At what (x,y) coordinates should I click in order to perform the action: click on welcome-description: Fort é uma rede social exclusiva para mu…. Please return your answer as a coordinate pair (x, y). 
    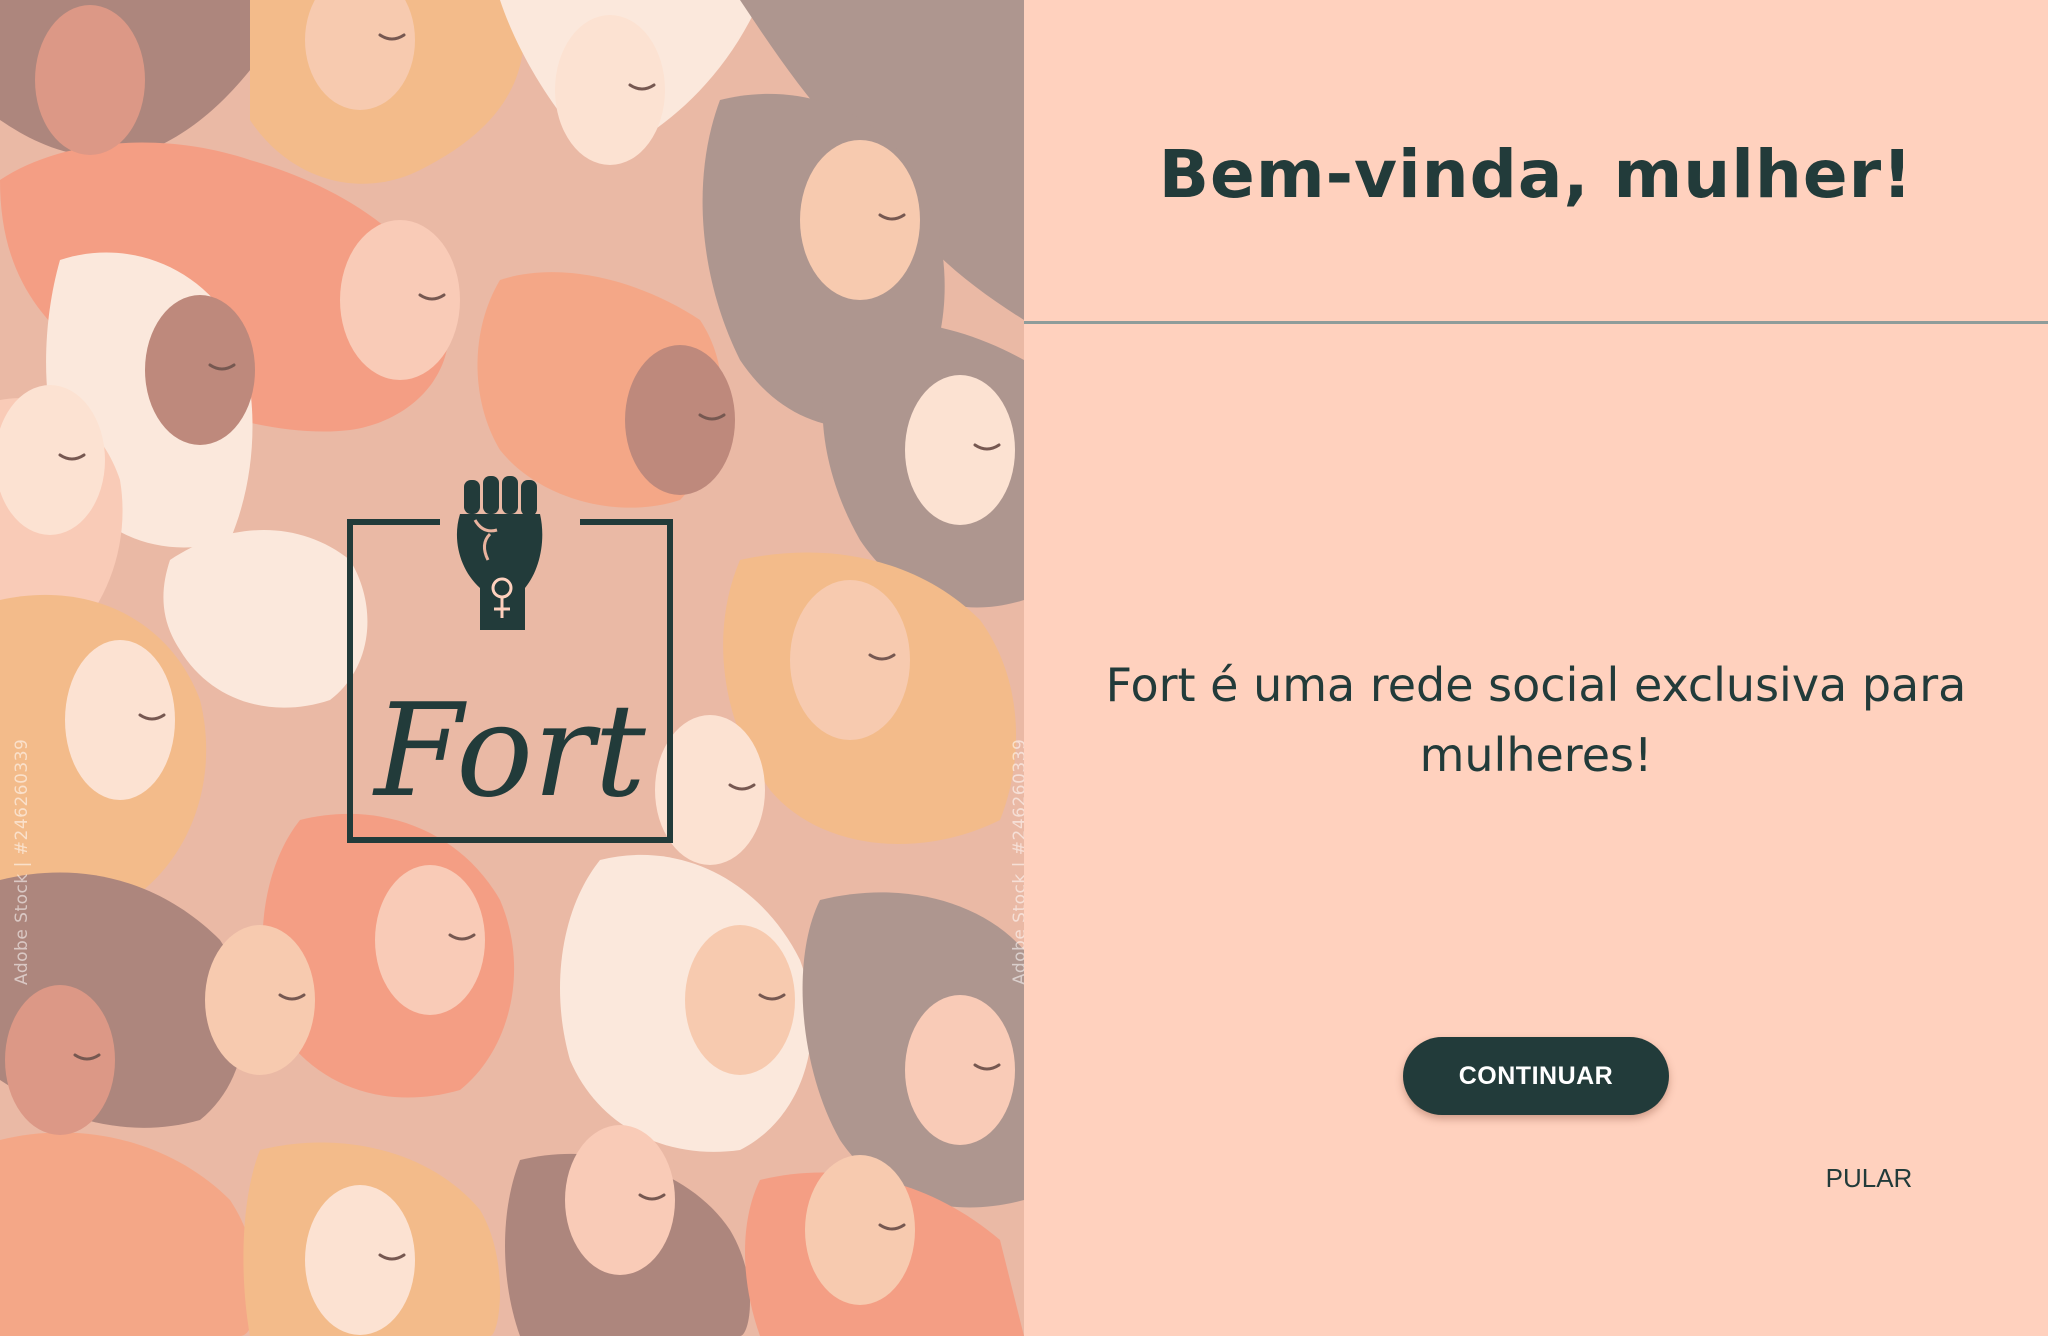
    Looking at the image, I should click on (1536, 720).